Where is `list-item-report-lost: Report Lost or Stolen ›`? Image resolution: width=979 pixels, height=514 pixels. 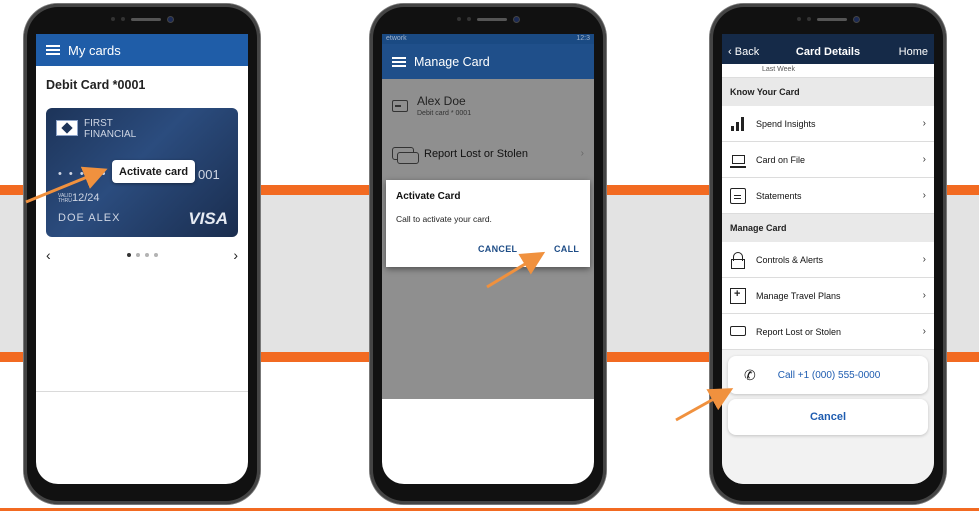 list-item-report-lost: Report Lost or Stolen › is located at coordinates (828, 332).